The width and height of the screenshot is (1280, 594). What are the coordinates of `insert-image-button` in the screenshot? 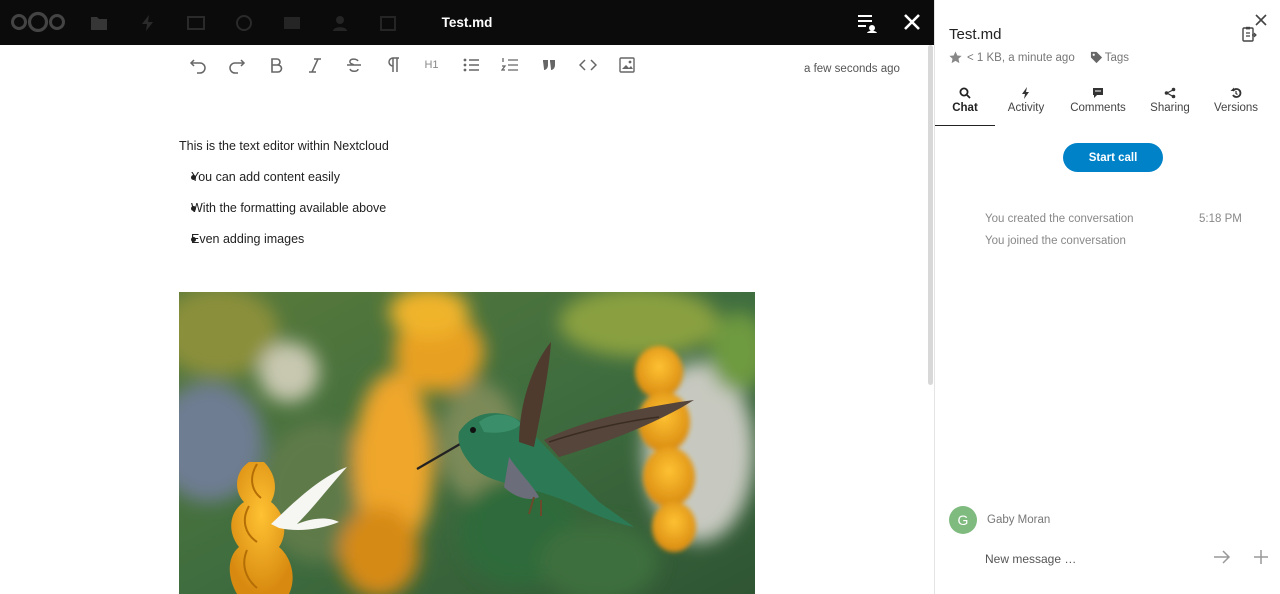 It's located at (626, 65).